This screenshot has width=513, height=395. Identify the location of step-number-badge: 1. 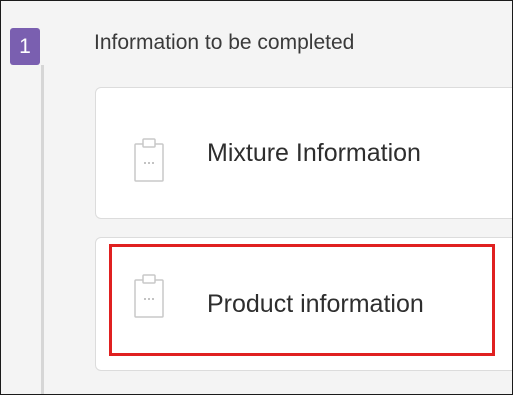
(25, 46).